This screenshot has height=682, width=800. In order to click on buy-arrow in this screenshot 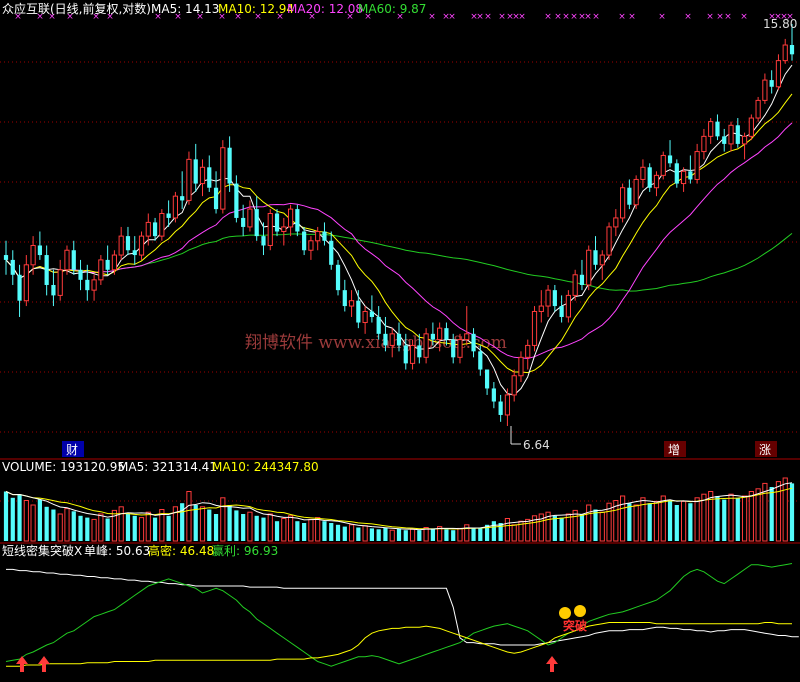, I will do `click(552, 664)`.